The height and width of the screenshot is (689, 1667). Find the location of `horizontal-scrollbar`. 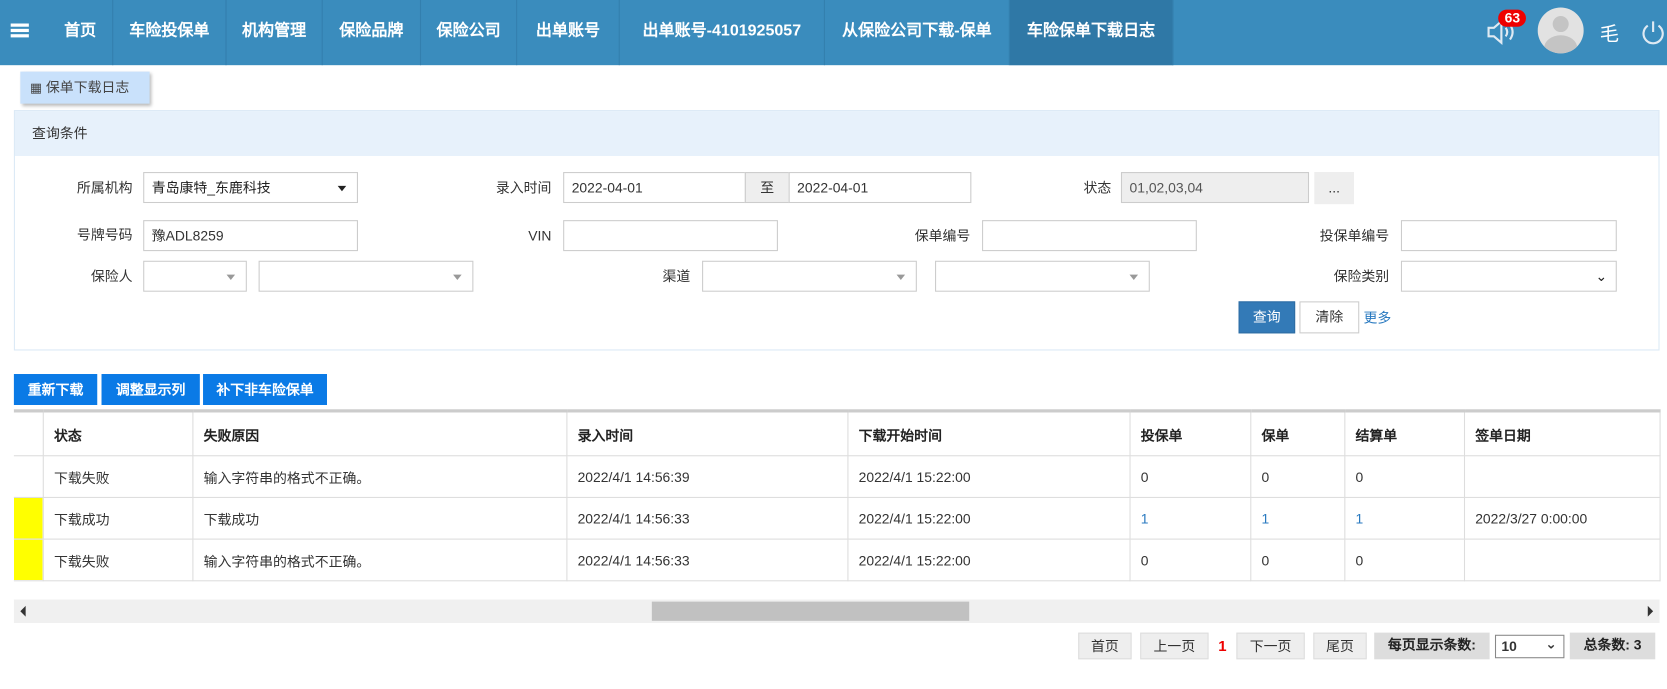

horizontal-scrollbar is located at coordinates (836, 611).